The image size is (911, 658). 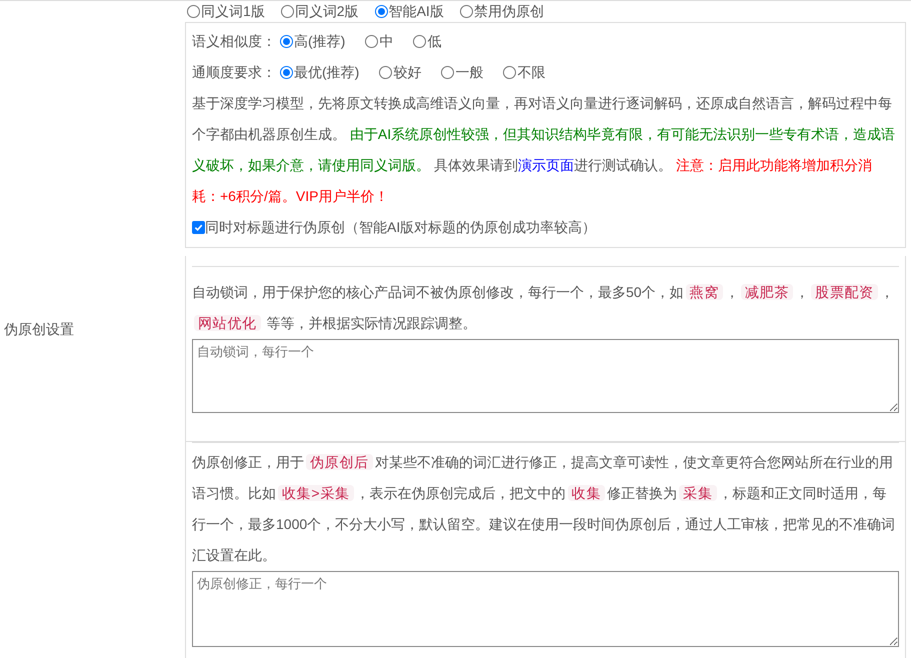 I want to click on lock-words-description: 自动锁词，用于保护您的核心产品词不被伪原创修改，每行一个，最多50个，如 燕窝 ， 减肥茶 ， 股票配资 ， 网站优化 等等，并根据实际情况跟踪调整。, so click(x=543, y=308).